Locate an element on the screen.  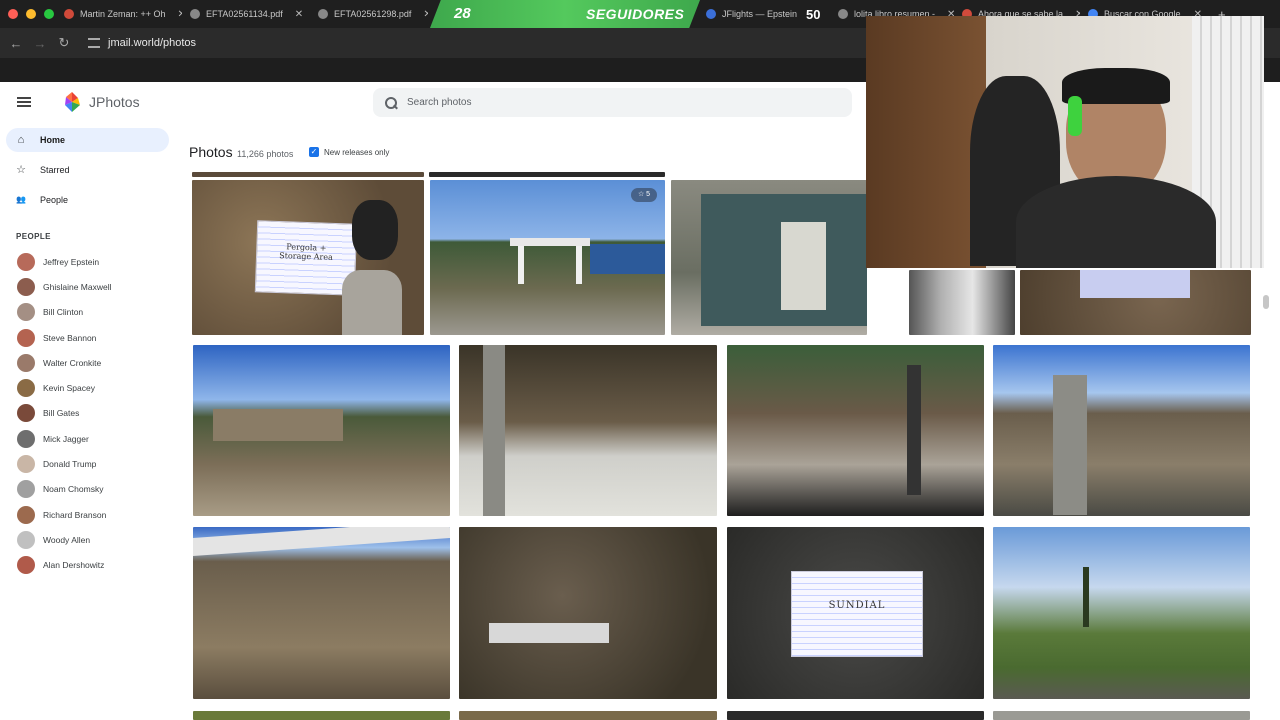
people-section-title: PEOPLE is located at coordinates (33, 236).